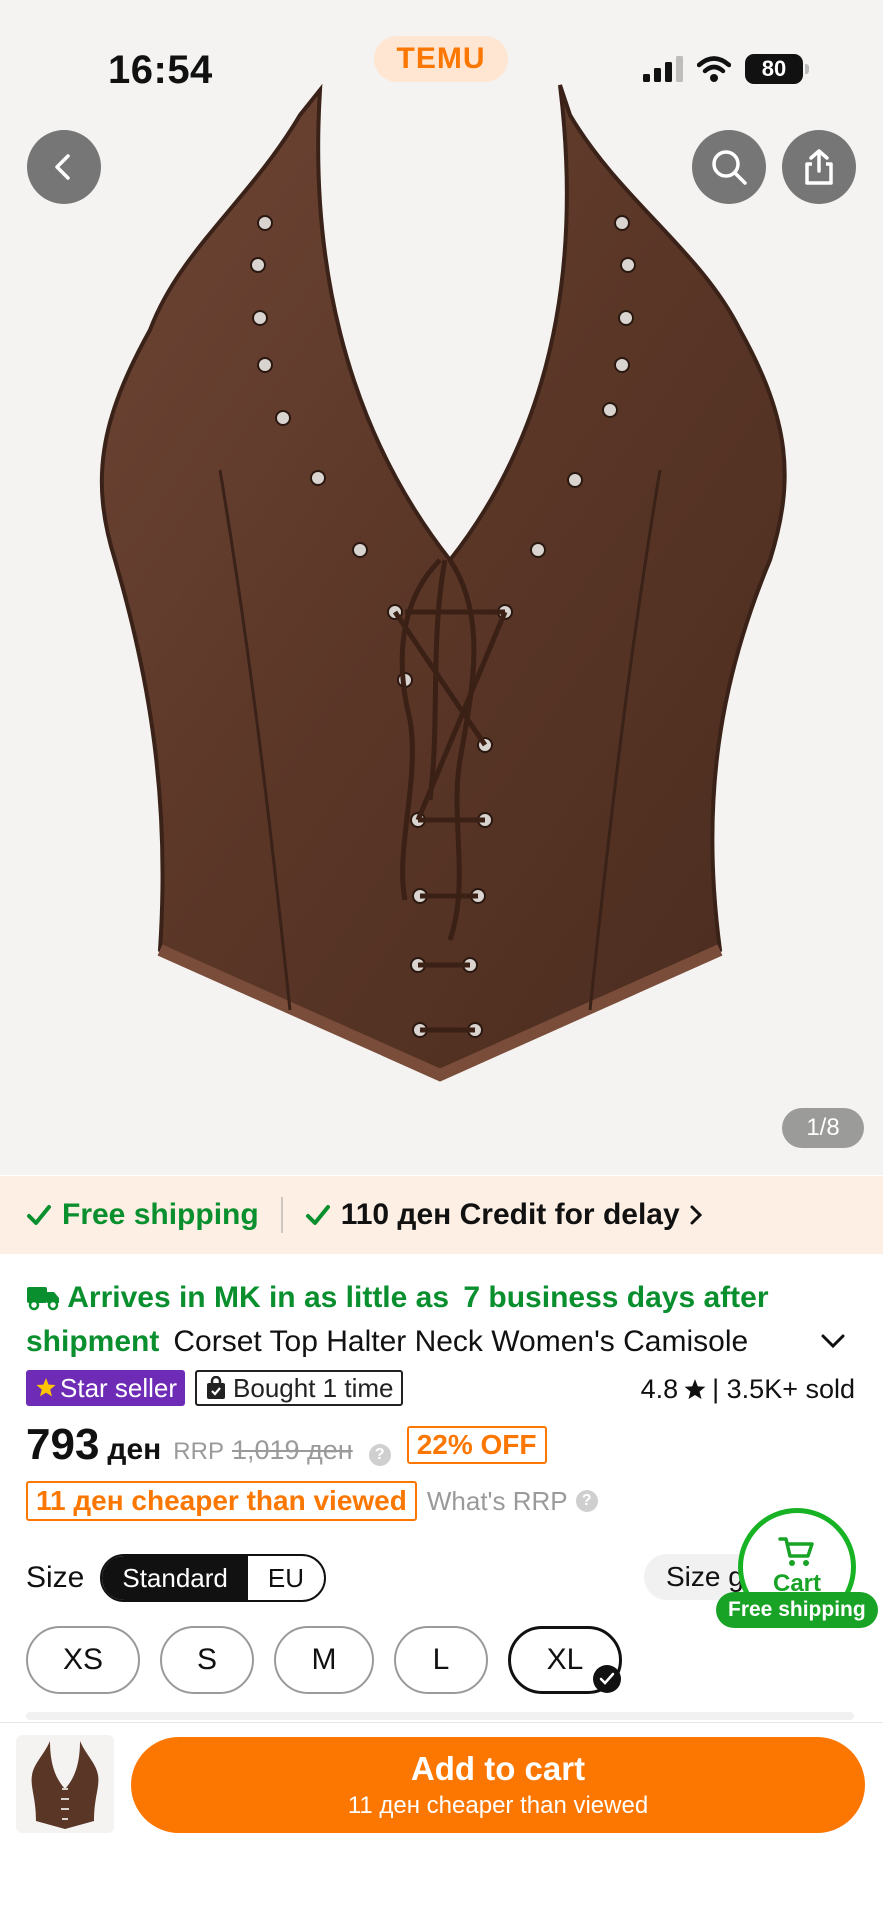  I want to click on wifi-icon, so click(714, 69).